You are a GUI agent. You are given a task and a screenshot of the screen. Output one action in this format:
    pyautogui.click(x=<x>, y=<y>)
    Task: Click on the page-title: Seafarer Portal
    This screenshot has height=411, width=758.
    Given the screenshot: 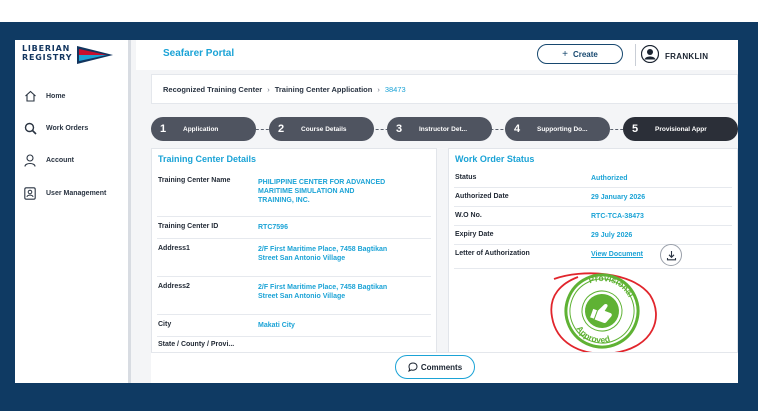 What is the action you would take?
    pyautogui.click(x=199, y=53)
    